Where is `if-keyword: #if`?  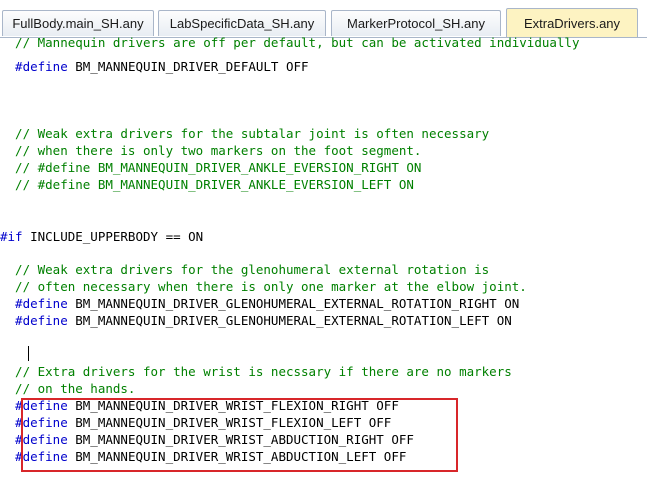
if-keyword: #if is located at coordinates (11, 236).